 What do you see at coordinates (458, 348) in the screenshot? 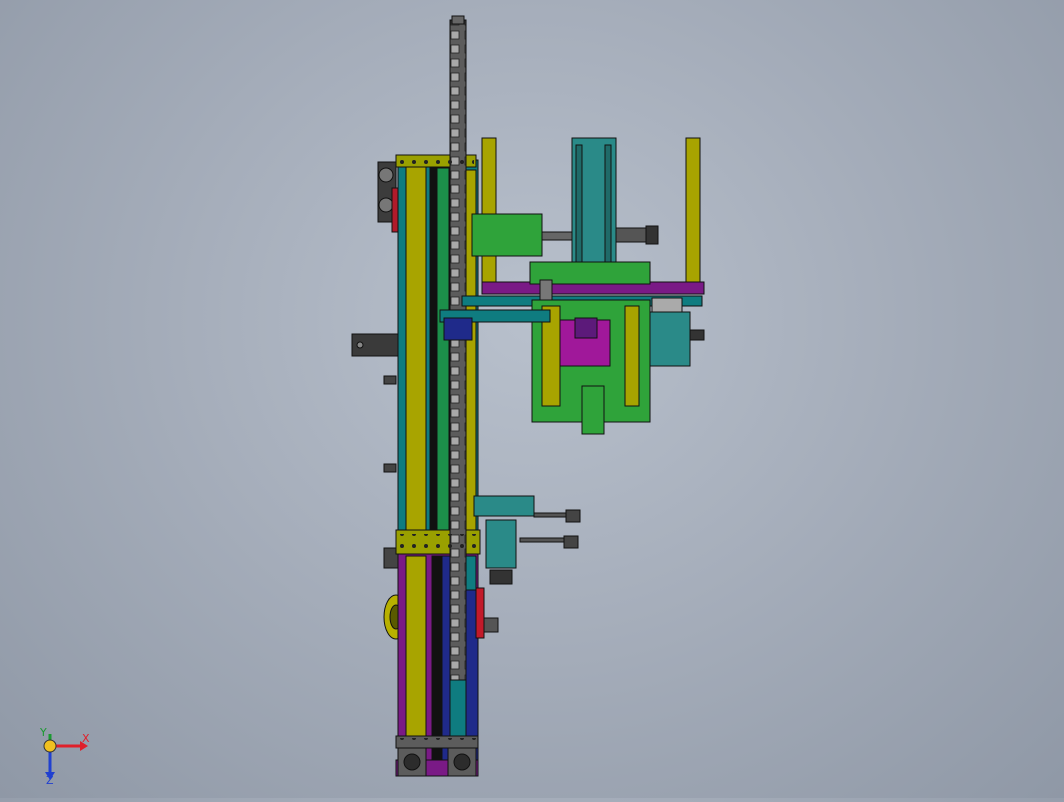
I see `chain-conveyor` at bounding box center [458, 348].